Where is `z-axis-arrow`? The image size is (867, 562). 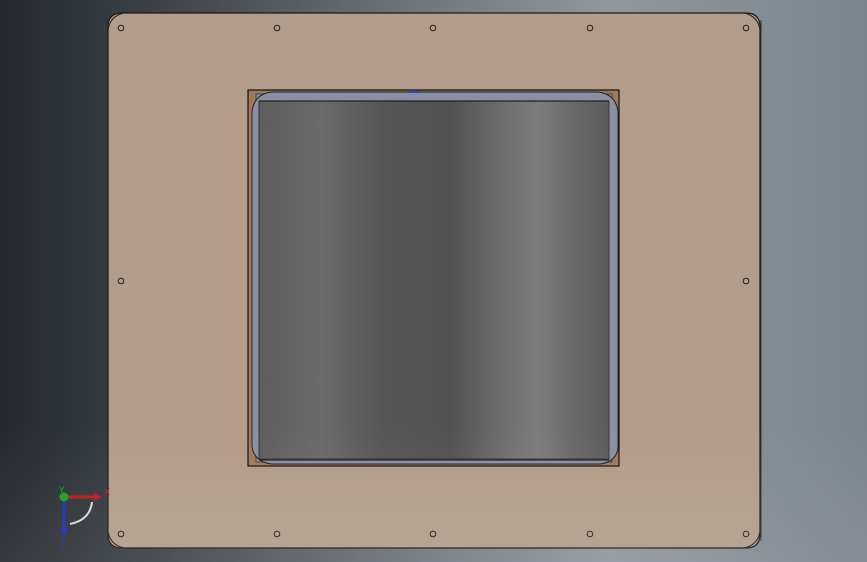
z-axis-arrow is located at coordinates (64, 532).